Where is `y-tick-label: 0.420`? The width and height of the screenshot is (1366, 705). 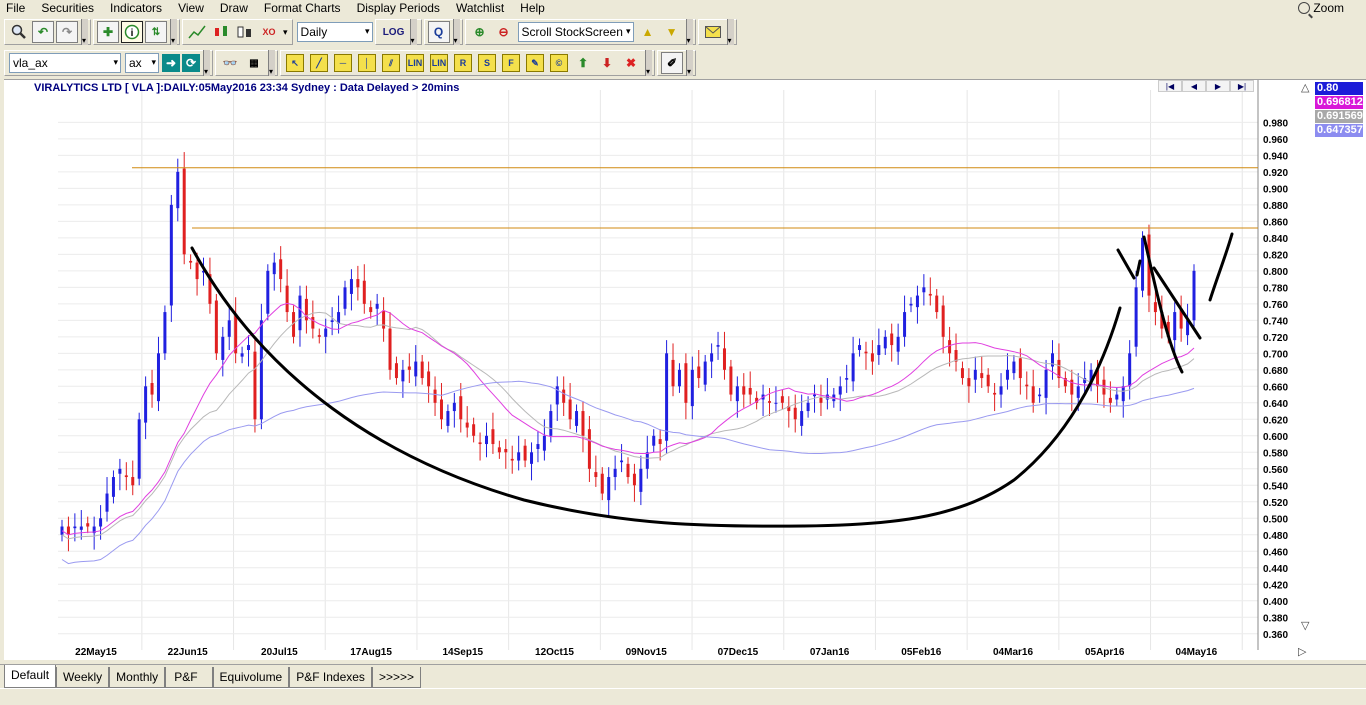
y-tick-label: 0.420 is located at coordinates (1275, 585).